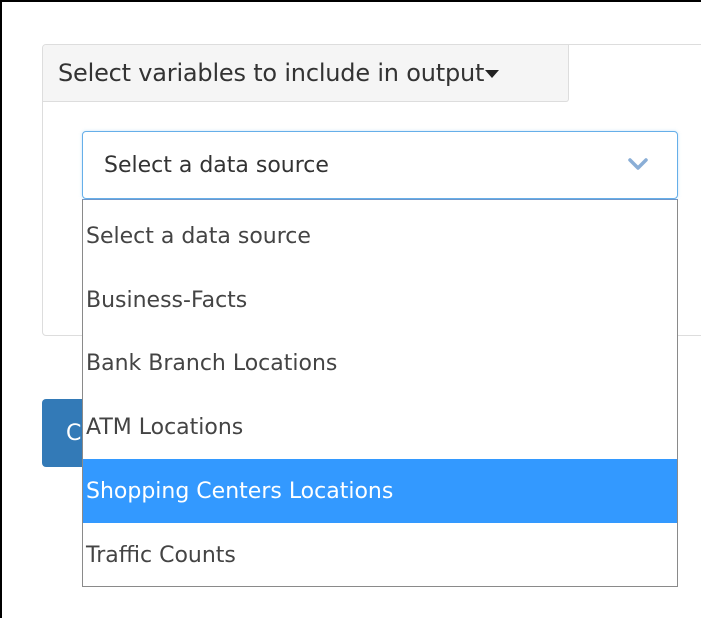 The image size is (701, 618). I want to click on dropdown-option: Traffic Counts, so click(380, 555).